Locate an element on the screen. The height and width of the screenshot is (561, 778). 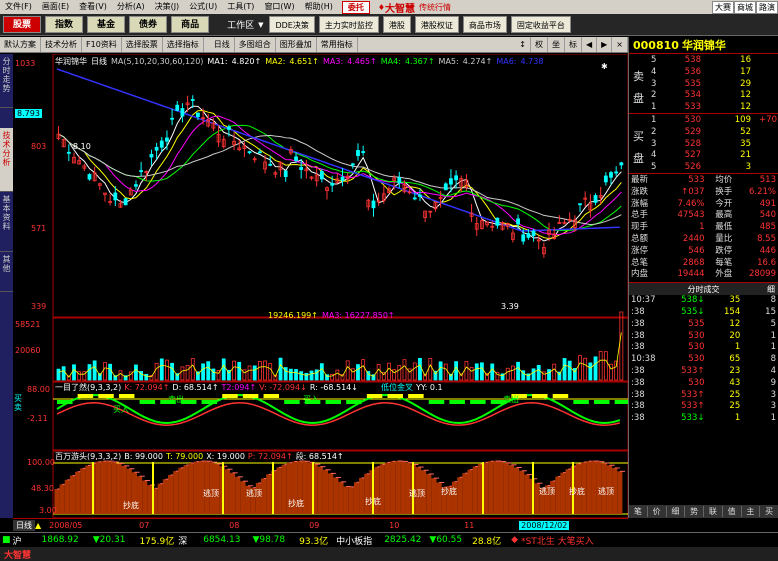
sidebar-item-other: 其他 is located at coordinates (6, 272).